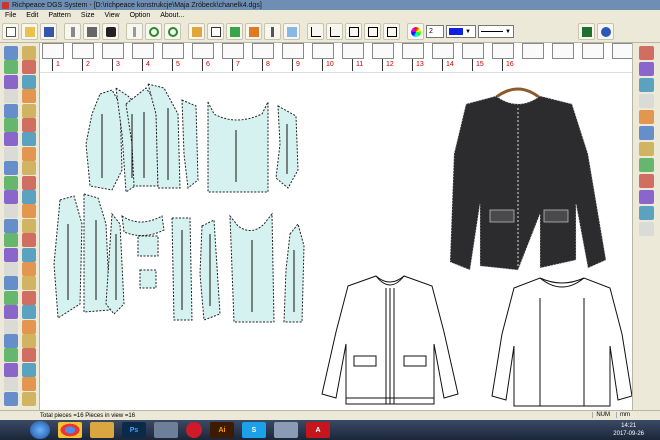  I want to click on menu-edit: Edit, so click(32, 15).